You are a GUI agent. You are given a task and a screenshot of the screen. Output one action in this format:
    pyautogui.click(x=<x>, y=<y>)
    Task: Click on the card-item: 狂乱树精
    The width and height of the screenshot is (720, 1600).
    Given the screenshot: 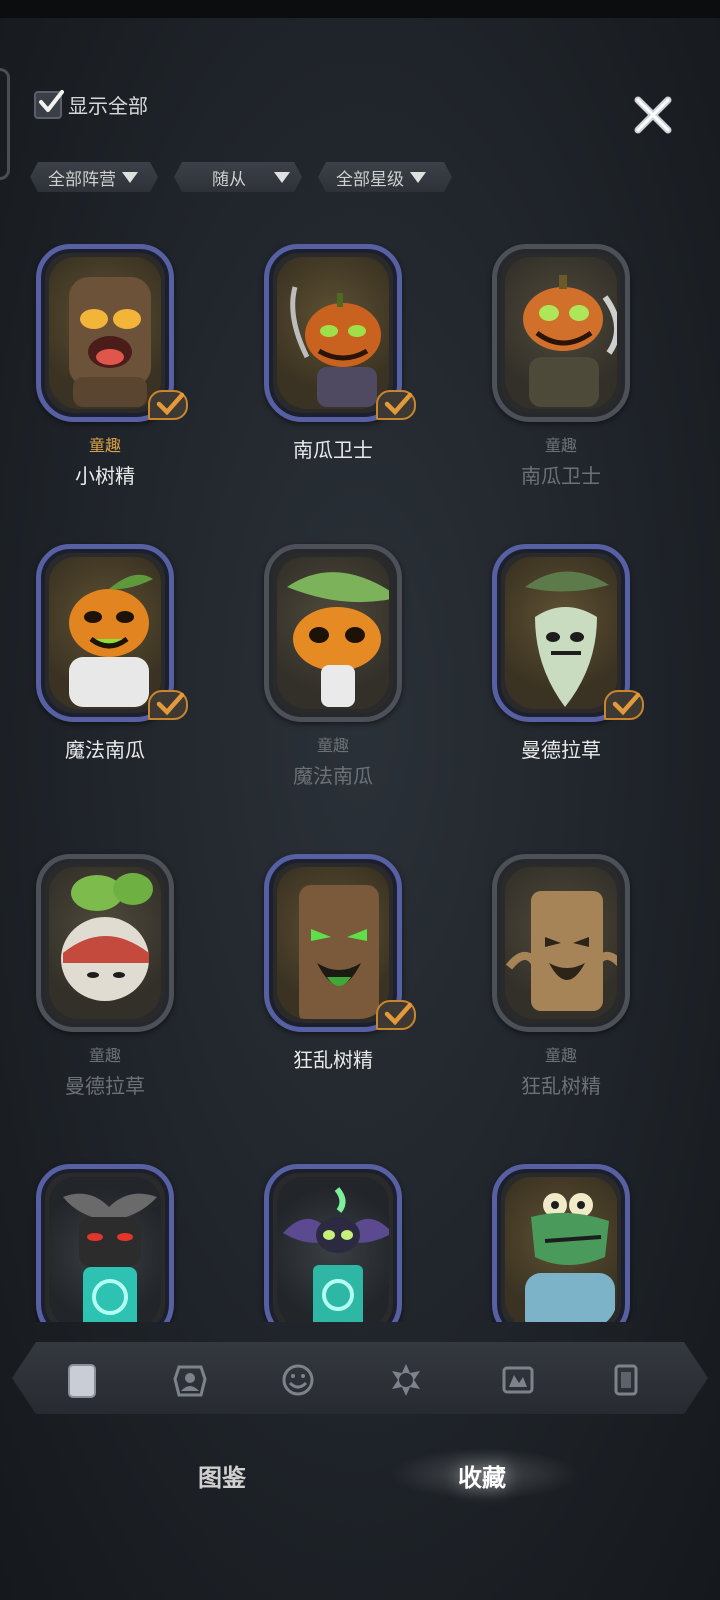 What is the action you would take?
    pyautogui.click(x=322, y=999)
    